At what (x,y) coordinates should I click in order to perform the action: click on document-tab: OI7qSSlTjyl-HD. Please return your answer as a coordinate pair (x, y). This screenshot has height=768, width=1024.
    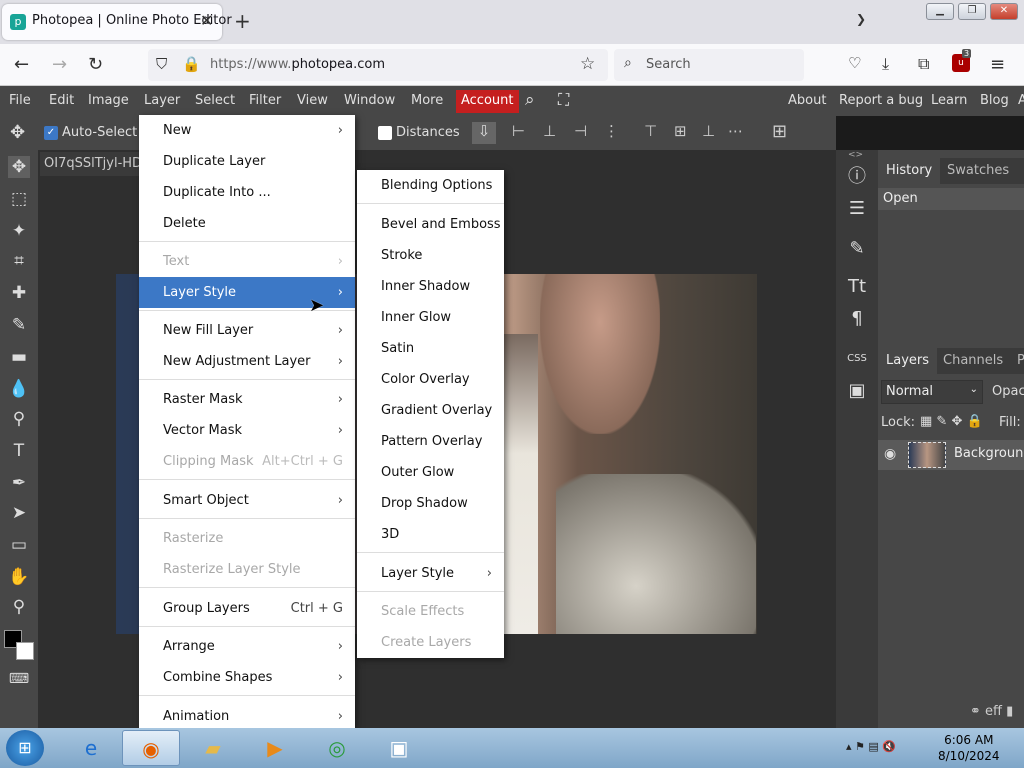
    Looking at the image, I should click on (95, 164).